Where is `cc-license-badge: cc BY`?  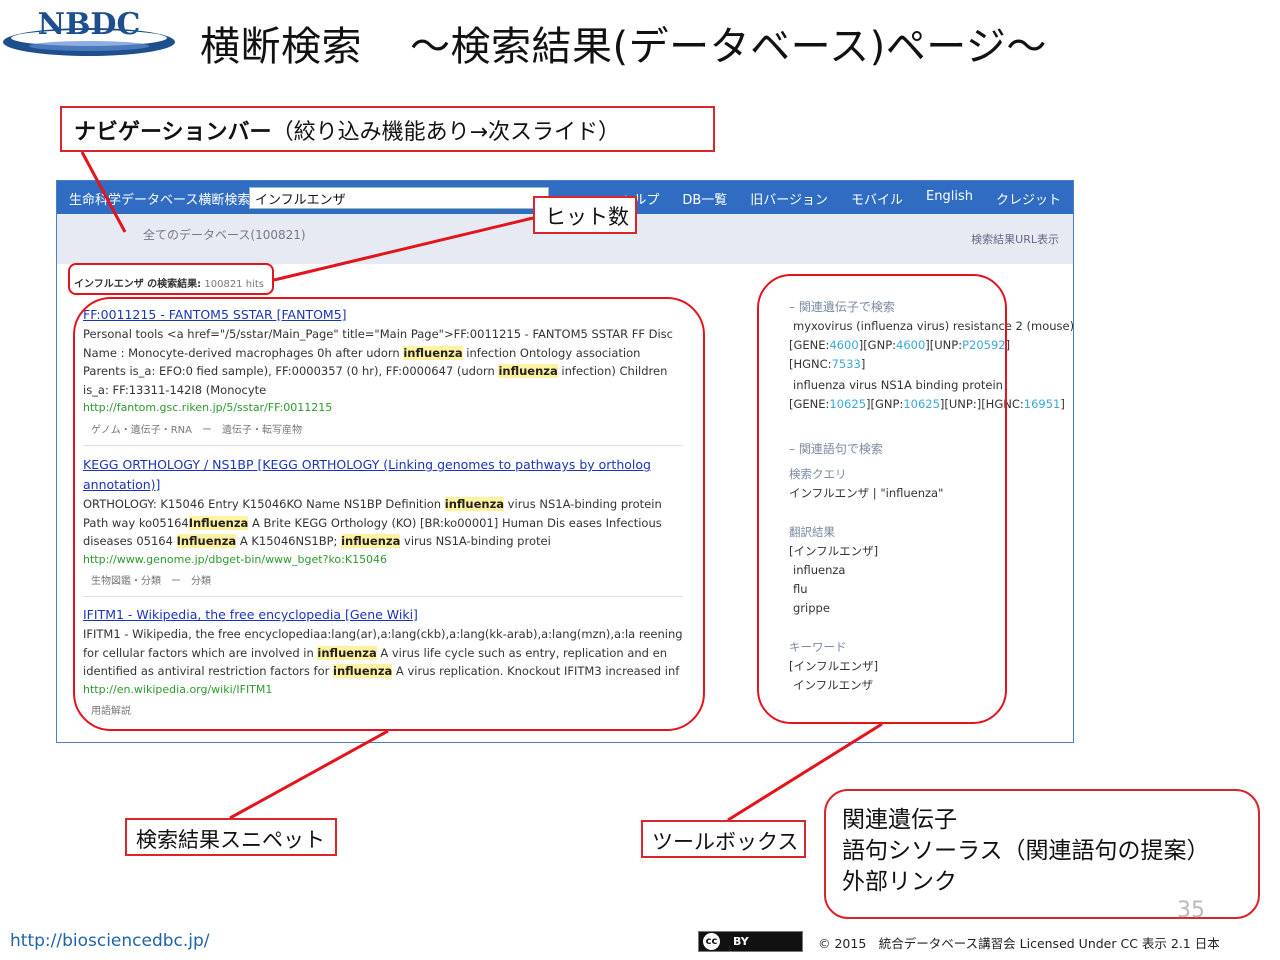 cc-license-badge: cc BY is located at coordinates (750, 941).